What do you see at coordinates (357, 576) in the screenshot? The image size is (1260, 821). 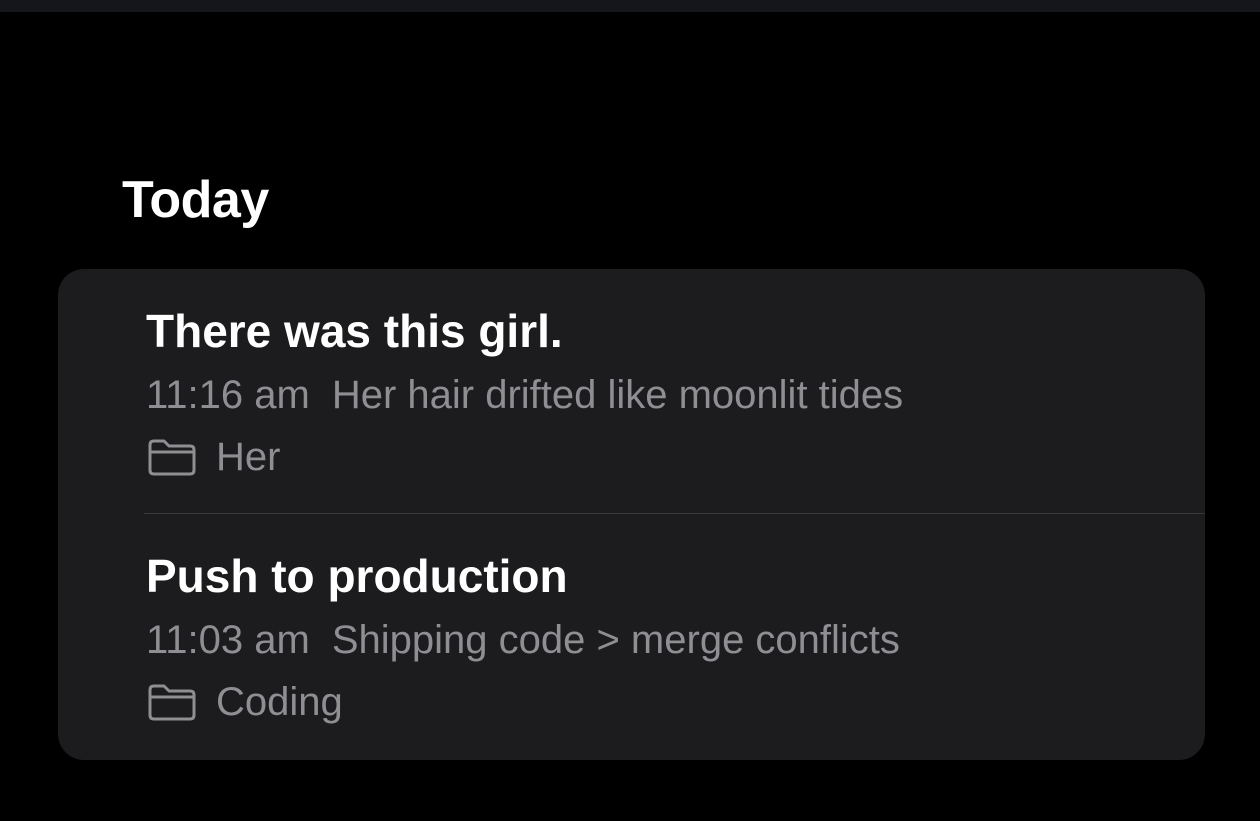 I see `note-title: Push to production` at bounding box center [357, 576].